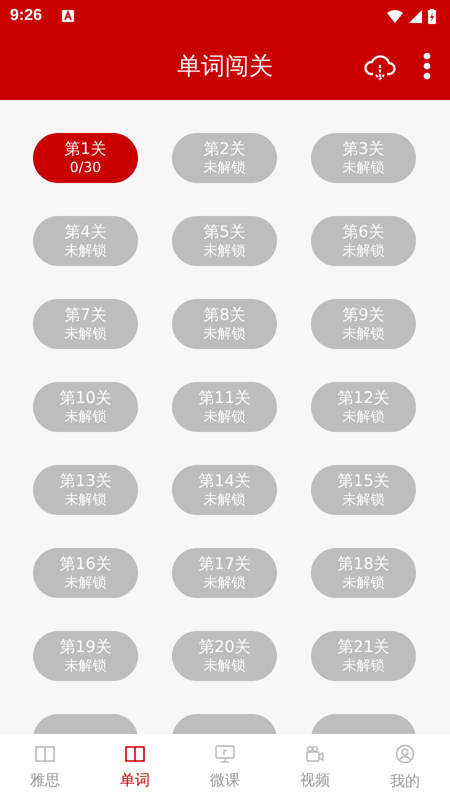 Image resolution: width=450 pixels, height=800 pixels. I want to click on nav-tab: 视频, so click(315, 767).